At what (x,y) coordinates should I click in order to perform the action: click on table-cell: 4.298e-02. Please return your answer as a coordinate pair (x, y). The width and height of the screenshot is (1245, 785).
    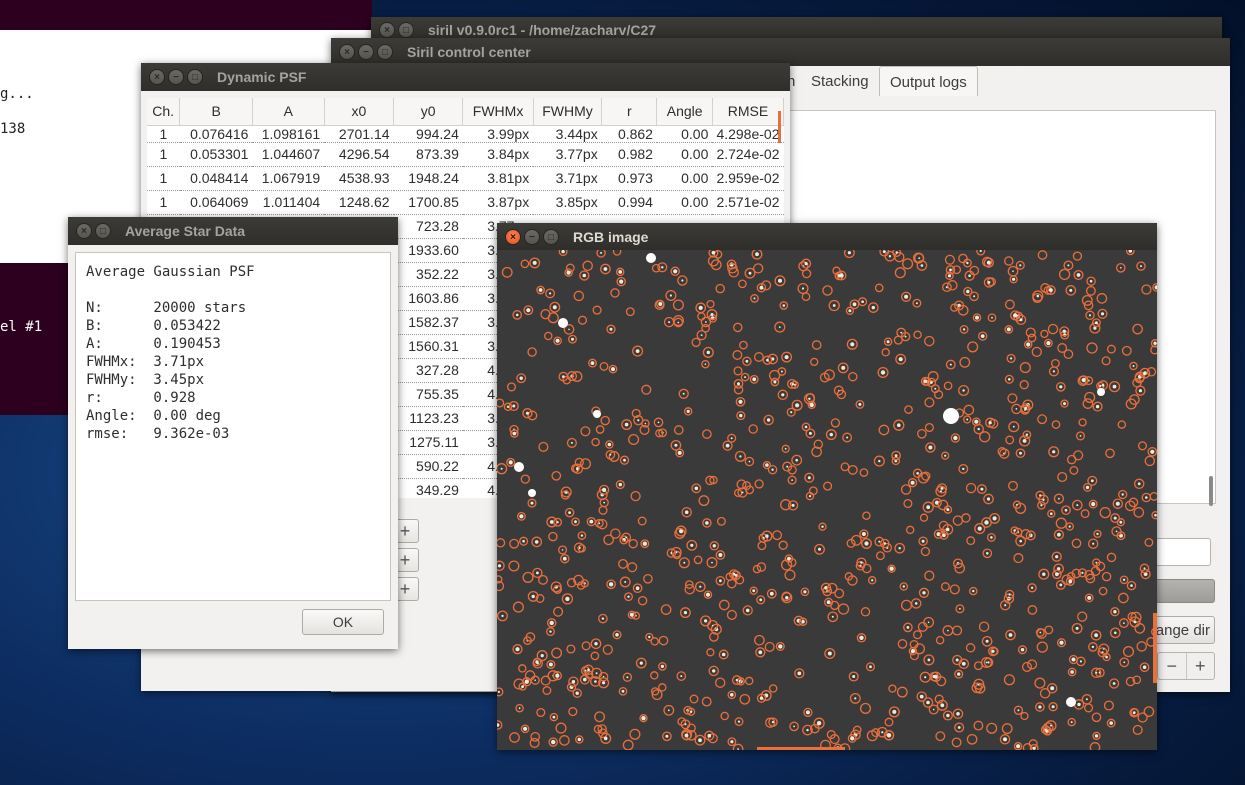
    Looking at the image, I should click on (748, 134).